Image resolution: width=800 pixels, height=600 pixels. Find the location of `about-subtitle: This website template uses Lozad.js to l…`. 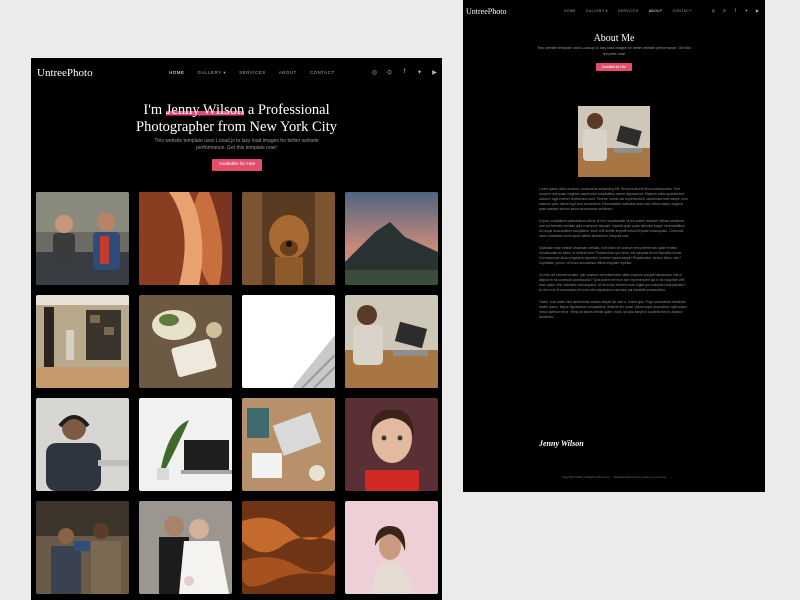

about-subtitle: This website template uses Lozad.js to l… is located at coordinates (614, 51).